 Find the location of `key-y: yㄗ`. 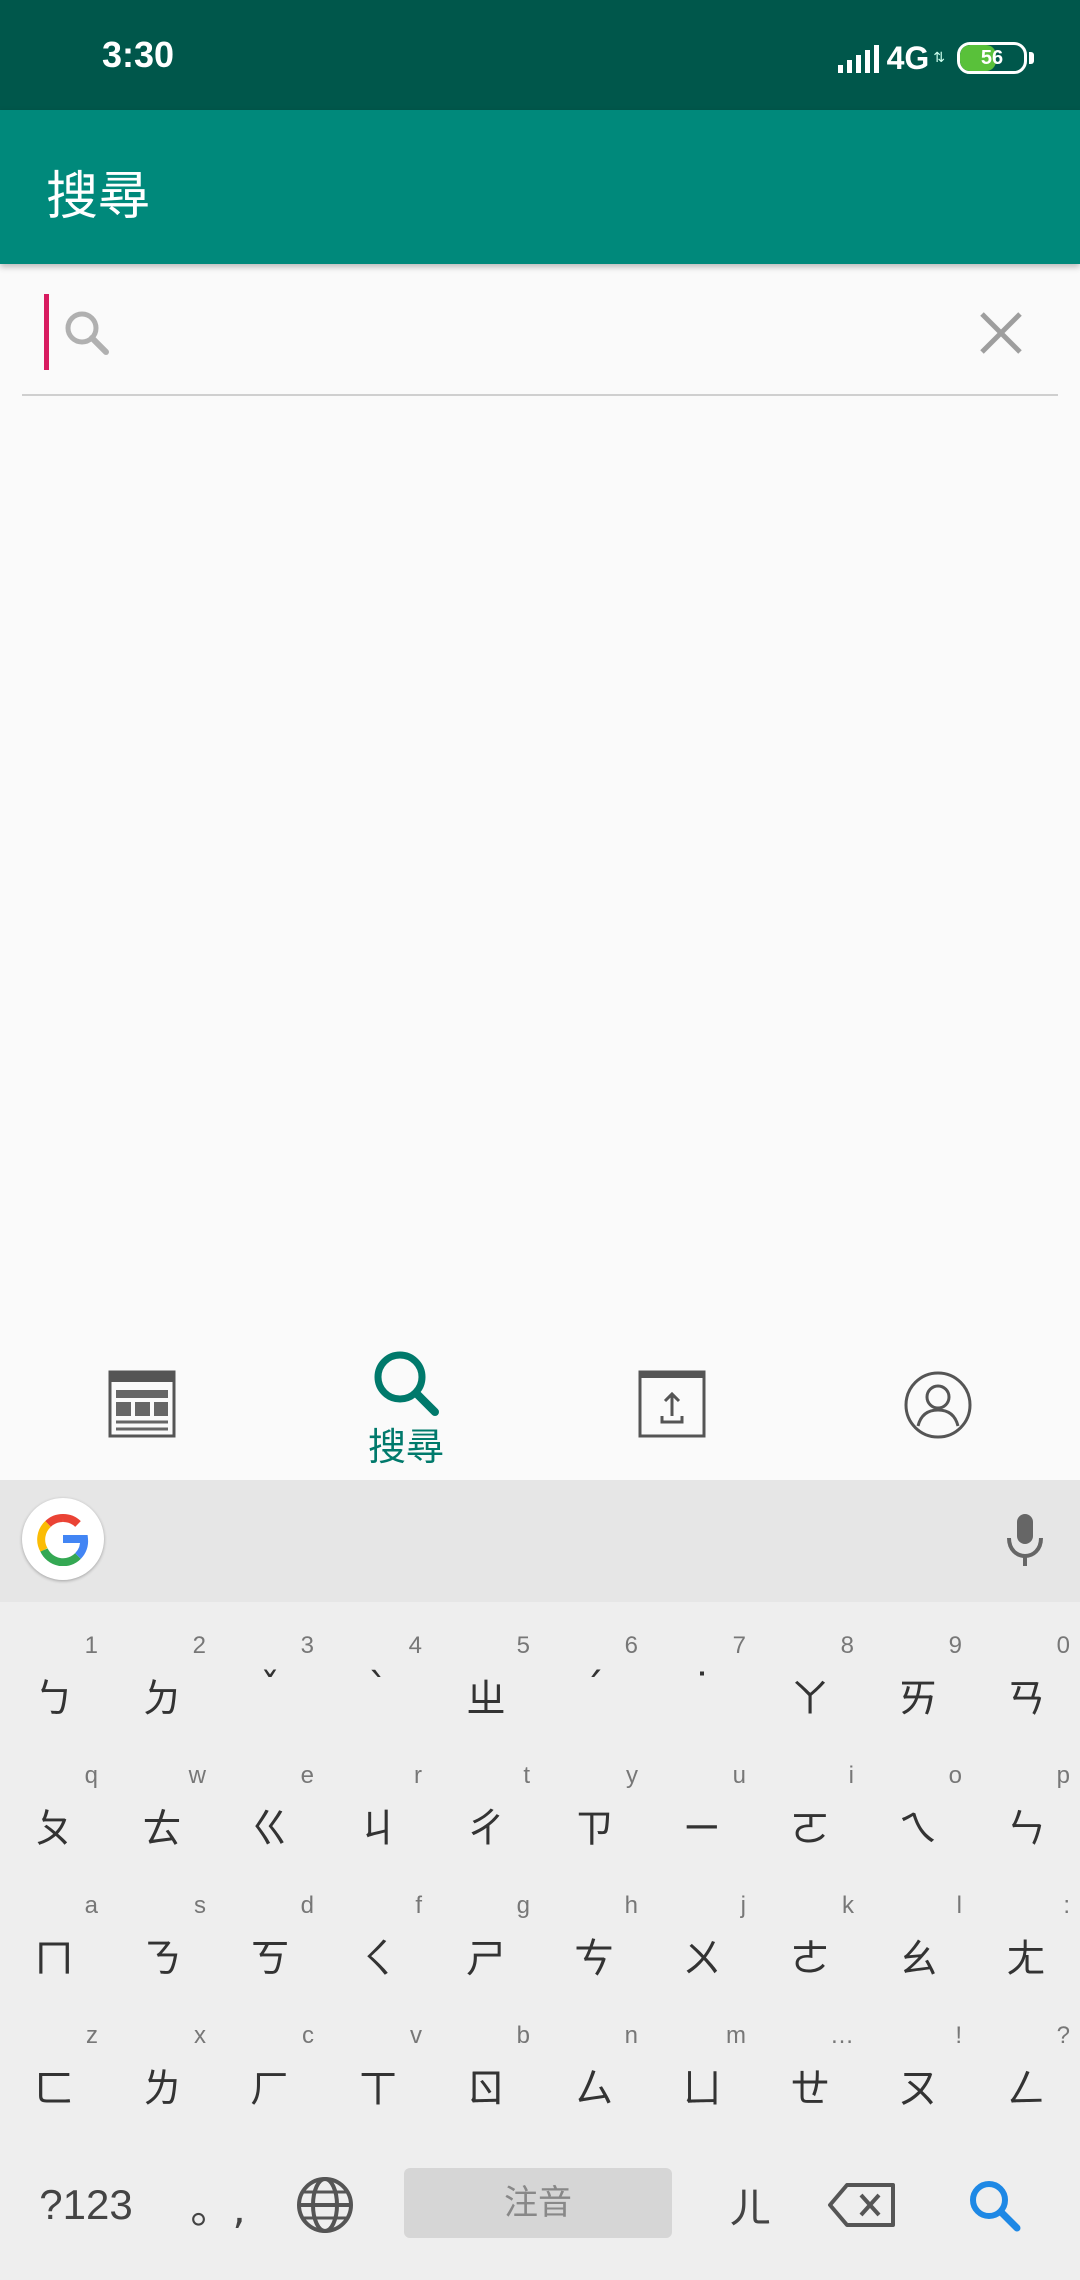

key-y: yㄗ is located at coordinates (594, 1805).